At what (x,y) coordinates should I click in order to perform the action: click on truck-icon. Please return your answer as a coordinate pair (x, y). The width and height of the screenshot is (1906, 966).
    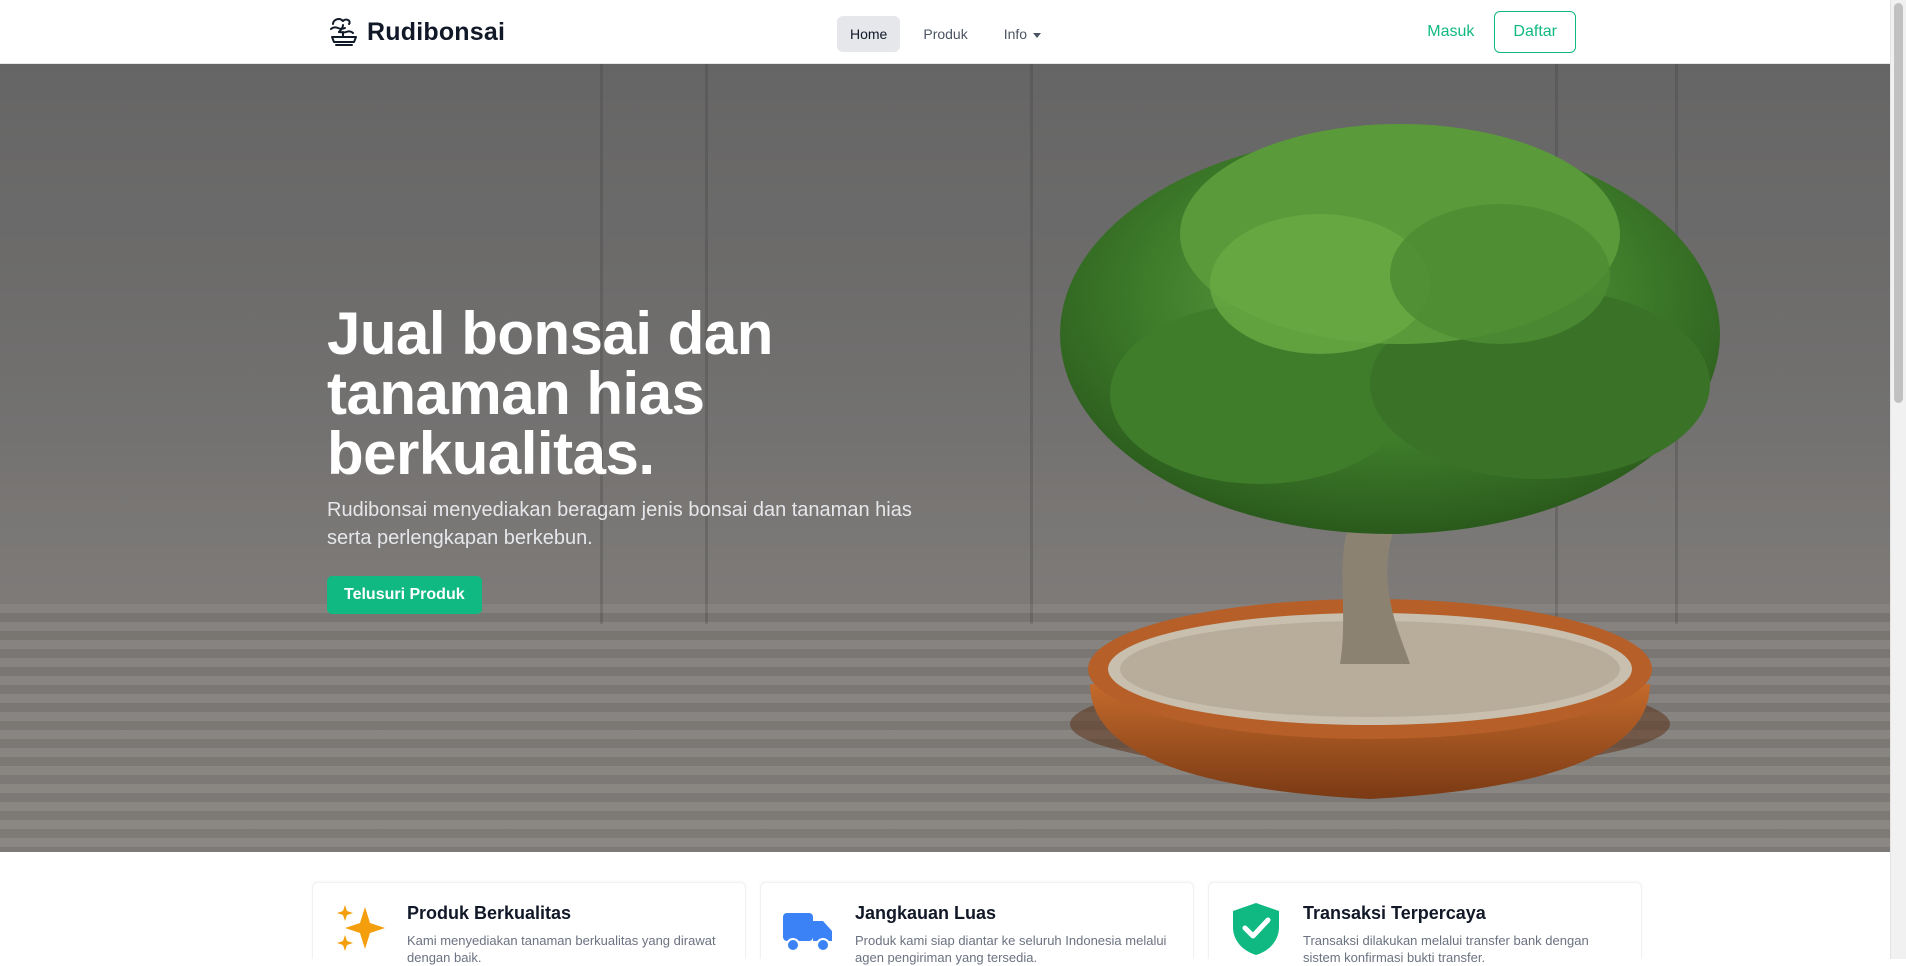
    Looking at the image, I should click on (807, 932).